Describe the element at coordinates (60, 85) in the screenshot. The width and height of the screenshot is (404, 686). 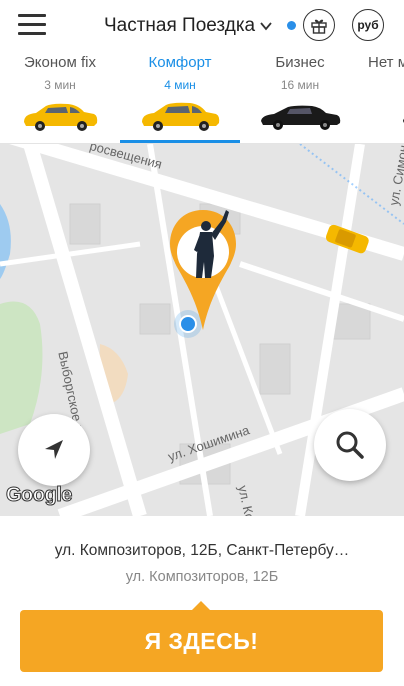
I see `tariff-eta: 3 мин` at that location.